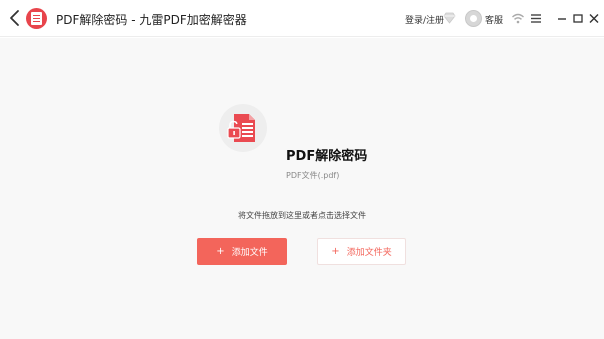  What do you see at coordinates (536, 18) in the screenshot?
I see `menu-icon` at bounding box center [536, 18].